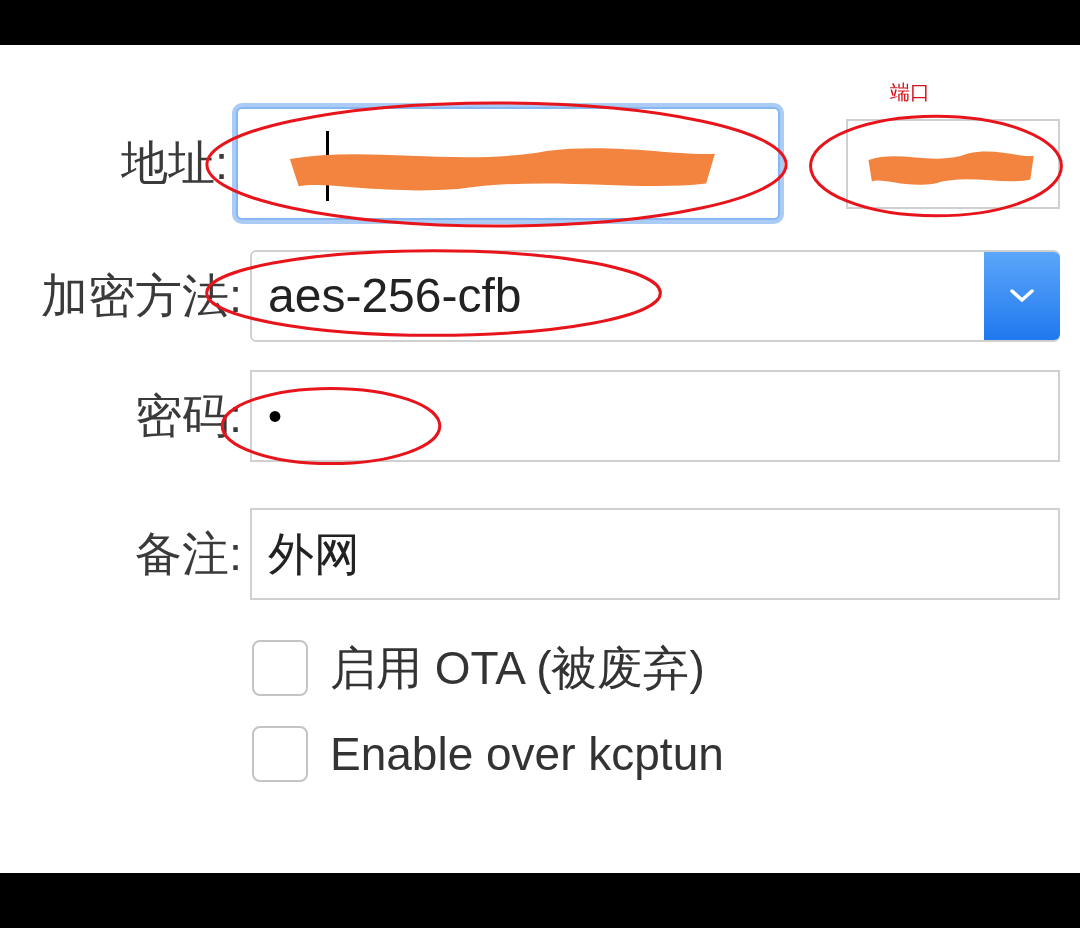  Describe the element at coordinates (655, 416) in the screenshot. I see `password-field: •` at that location.